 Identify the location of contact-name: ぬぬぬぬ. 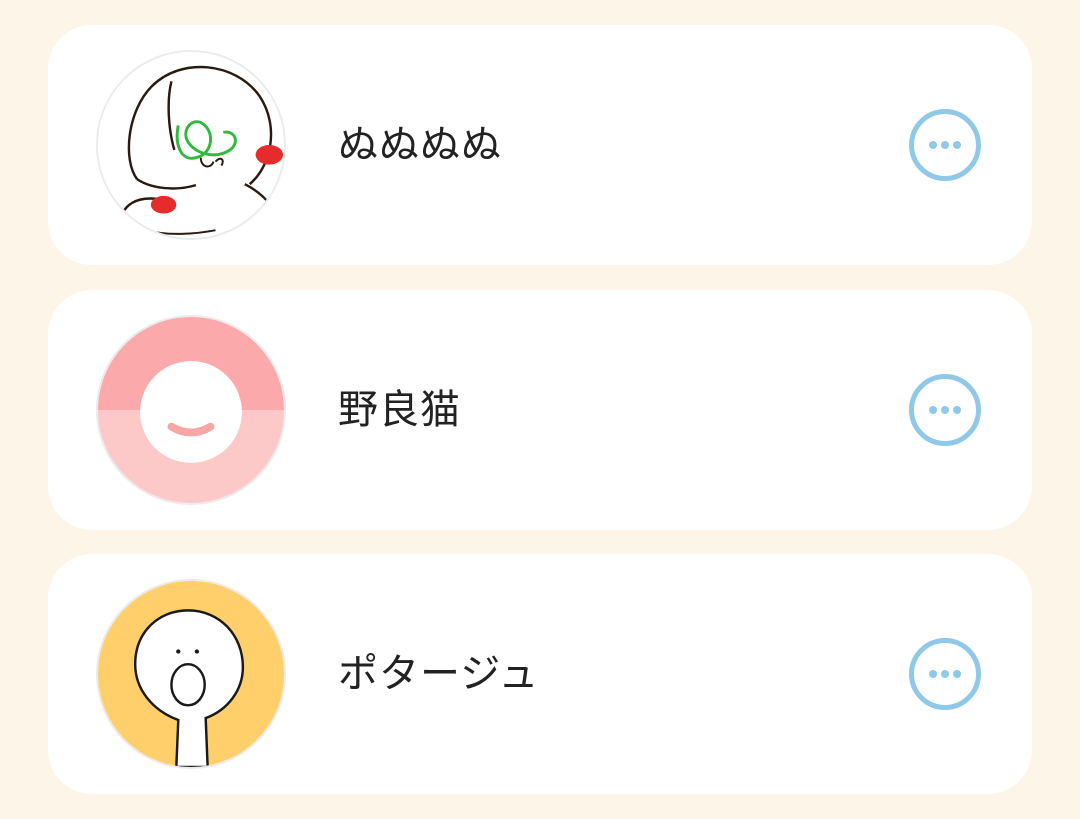
(420, 145).